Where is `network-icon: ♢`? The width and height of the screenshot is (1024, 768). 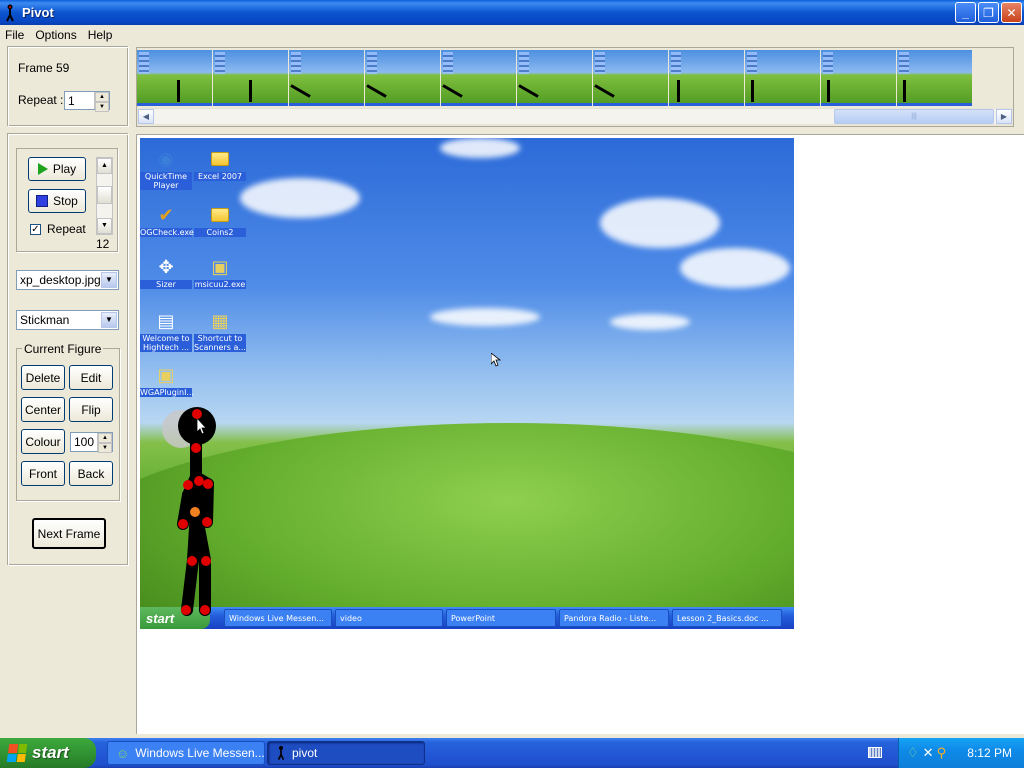 network-icon: ♢ is located at coordinates (913, 753).